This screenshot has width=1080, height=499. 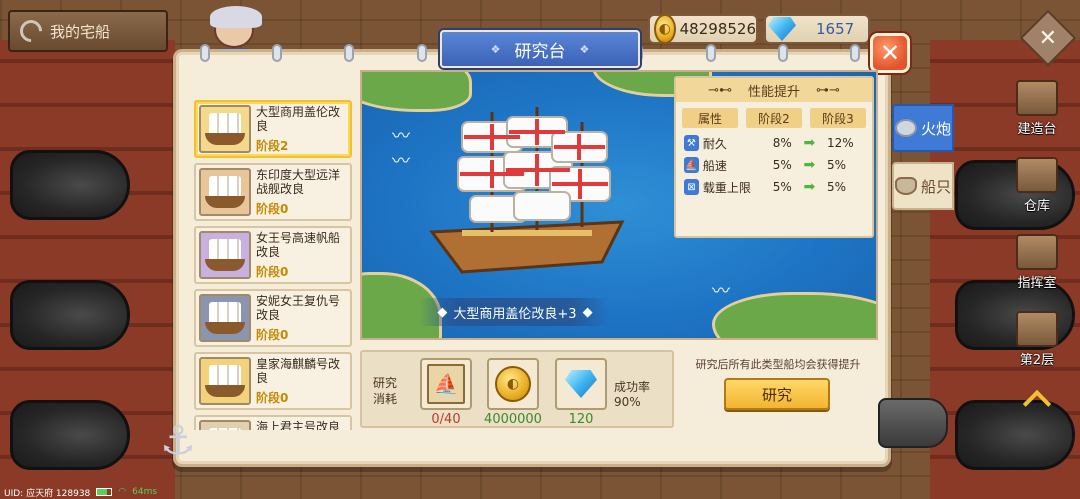 I want to click on ornament-icon: ⊶⊸, so click(x=828, y=90).